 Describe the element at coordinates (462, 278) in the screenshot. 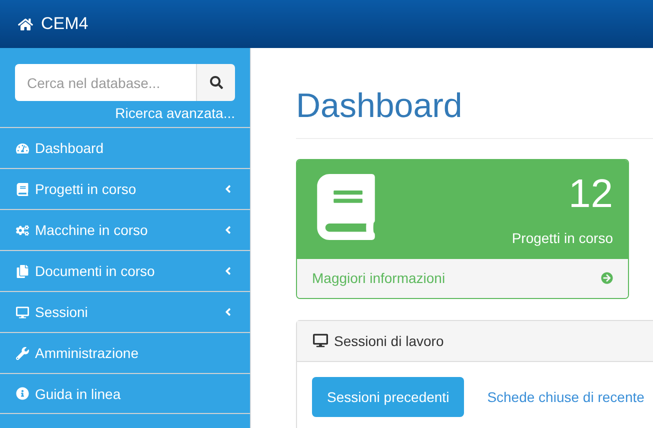

I see `more-info-link: Maggiori informazioni` at that location.